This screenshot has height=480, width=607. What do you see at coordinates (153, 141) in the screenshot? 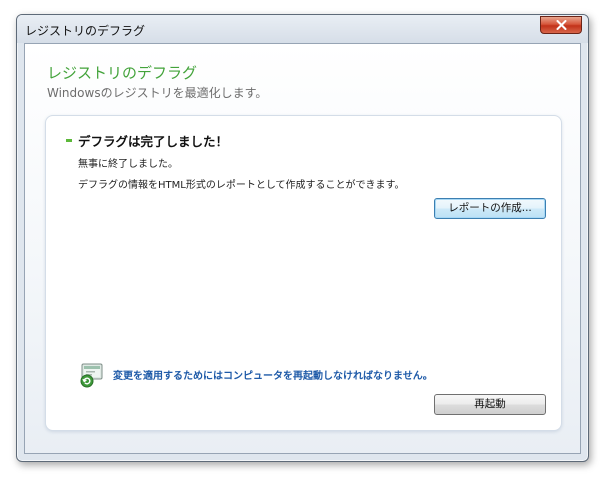
I see `completion-heading: デフラグは完了しました！` at bounding box center [153, 141].